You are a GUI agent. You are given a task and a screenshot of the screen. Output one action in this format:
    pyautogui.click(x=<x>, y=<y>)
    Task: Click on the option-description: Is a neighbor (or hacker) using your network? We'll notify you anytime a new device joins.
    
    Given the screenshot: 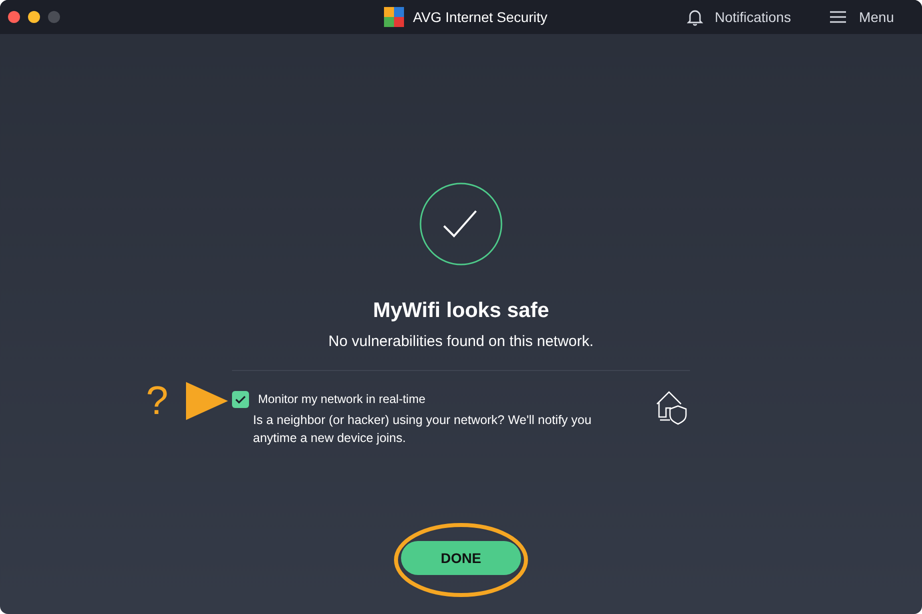 What is the action you would take?
    pyautogui.click(x=422, y=429)
    